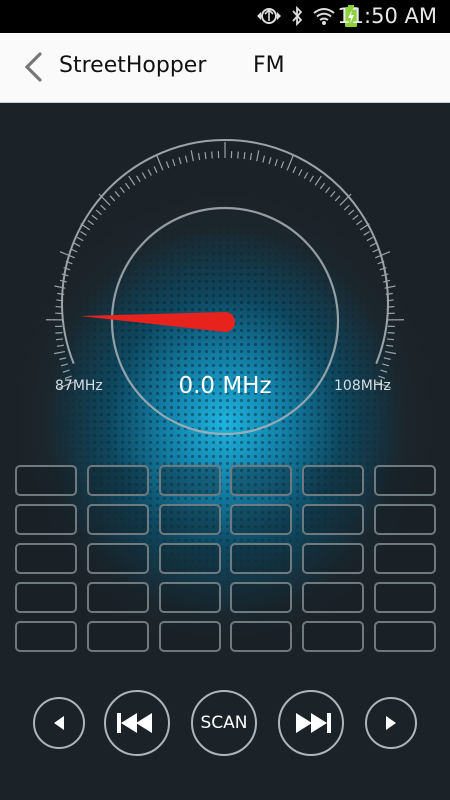 The height and width of the screenshot is (800, 450). What do you see at coordinates (224, 723) in the screenshot?
I see `scan-button: SCAN` at bounding box center [224, 723].